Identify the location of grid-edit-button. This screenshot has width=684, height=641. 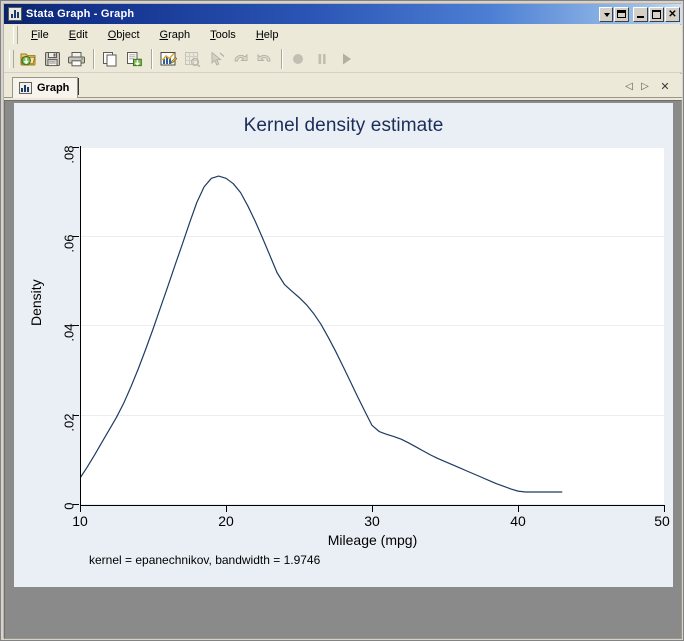
(192, 59).